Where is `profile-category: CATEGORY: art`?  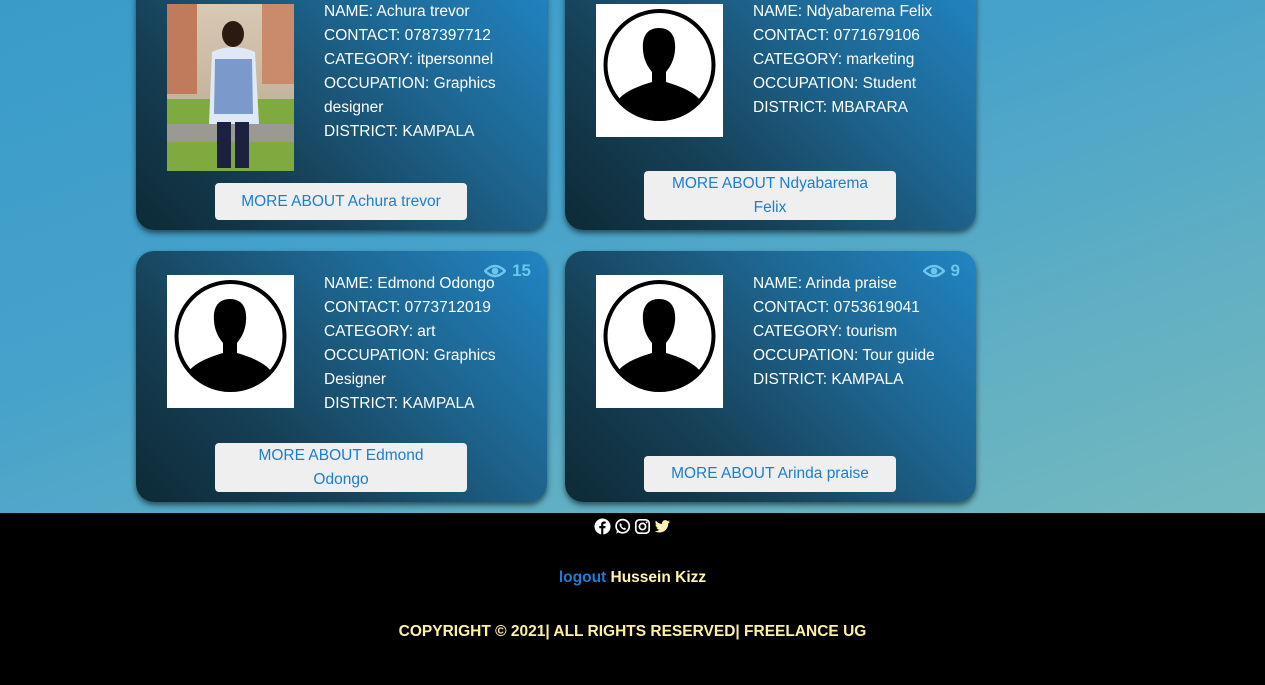
profile-category: CATEGORY: art is located at coordinates (380, 331).